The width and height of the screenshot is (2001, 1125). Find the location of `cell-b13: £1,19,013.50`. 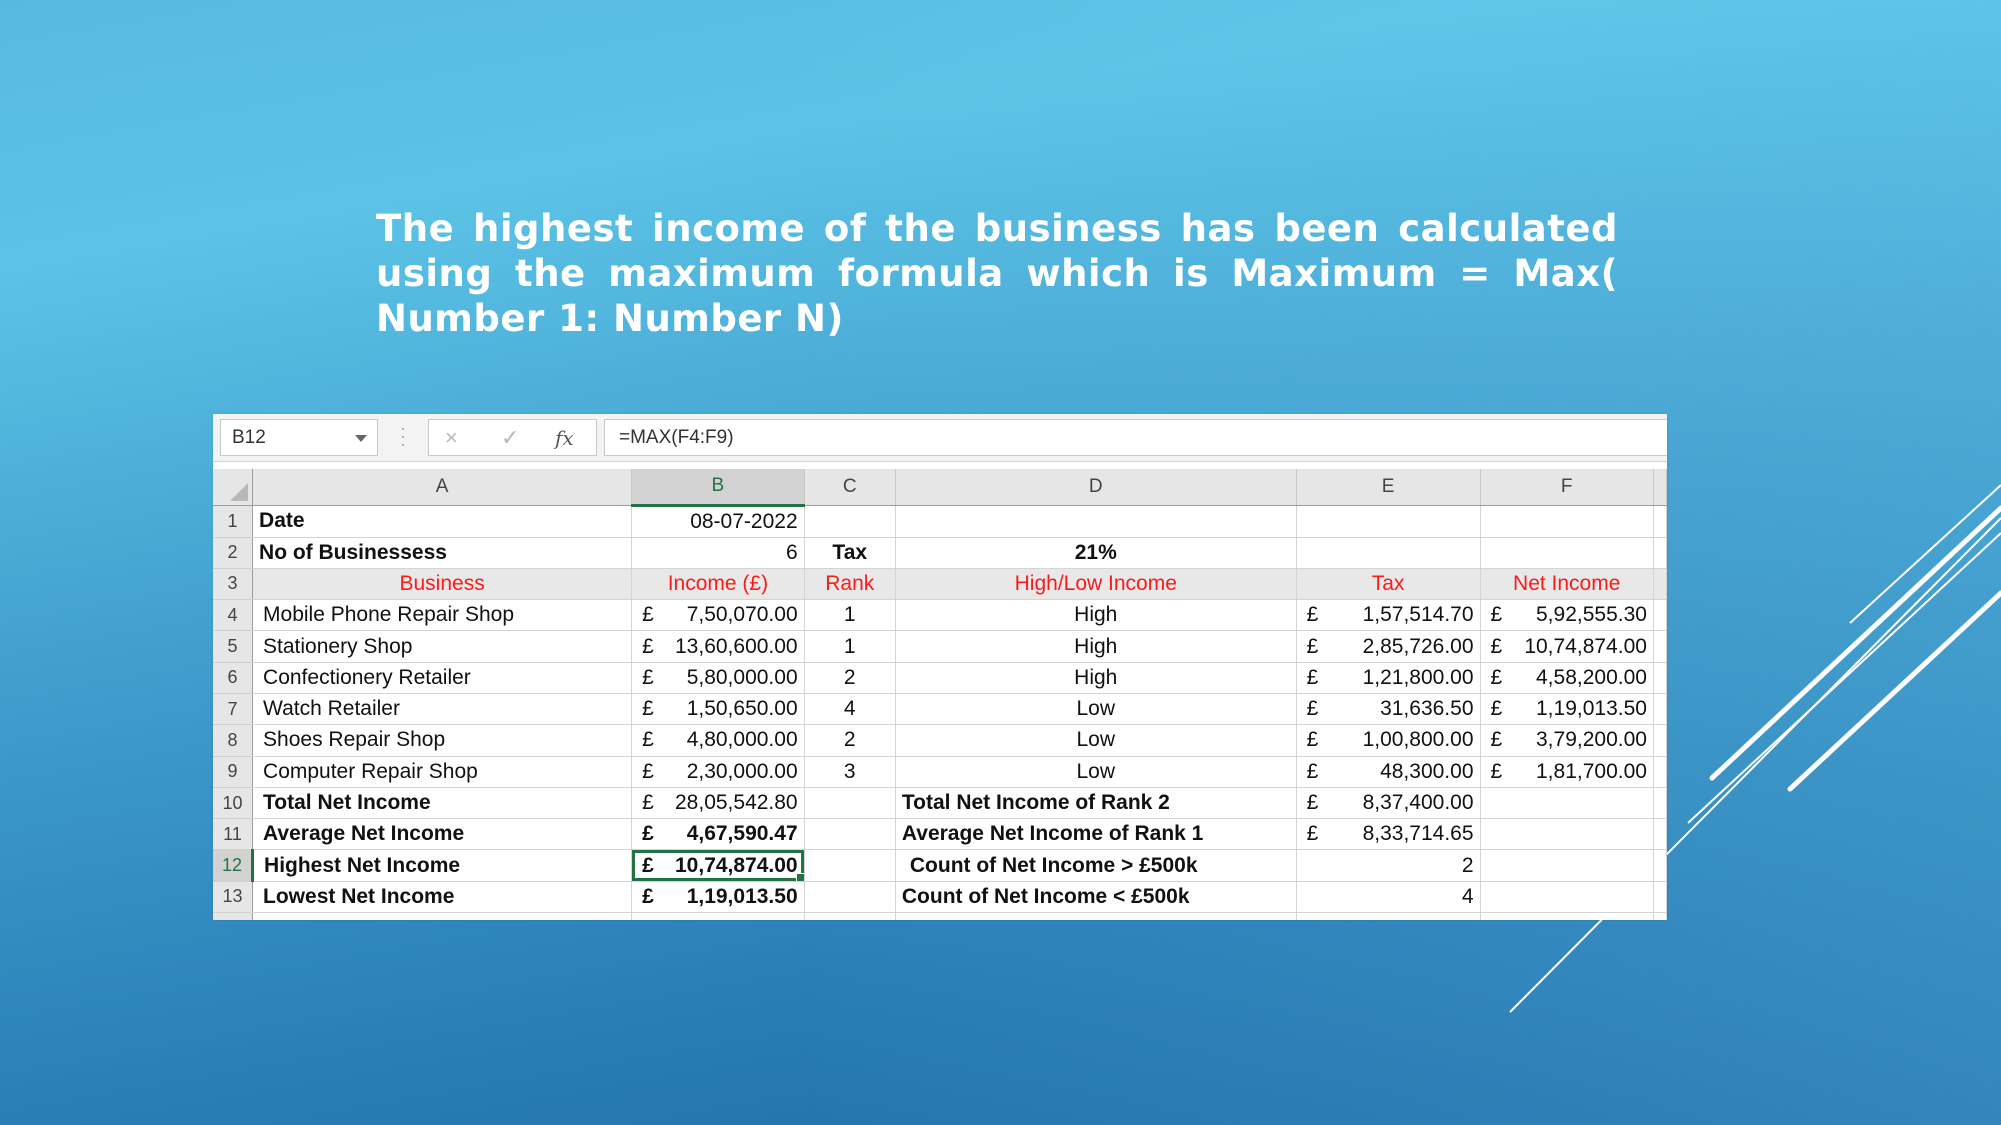

cell-b13: £1,19,013.50 is located at coordinates (718, 897).